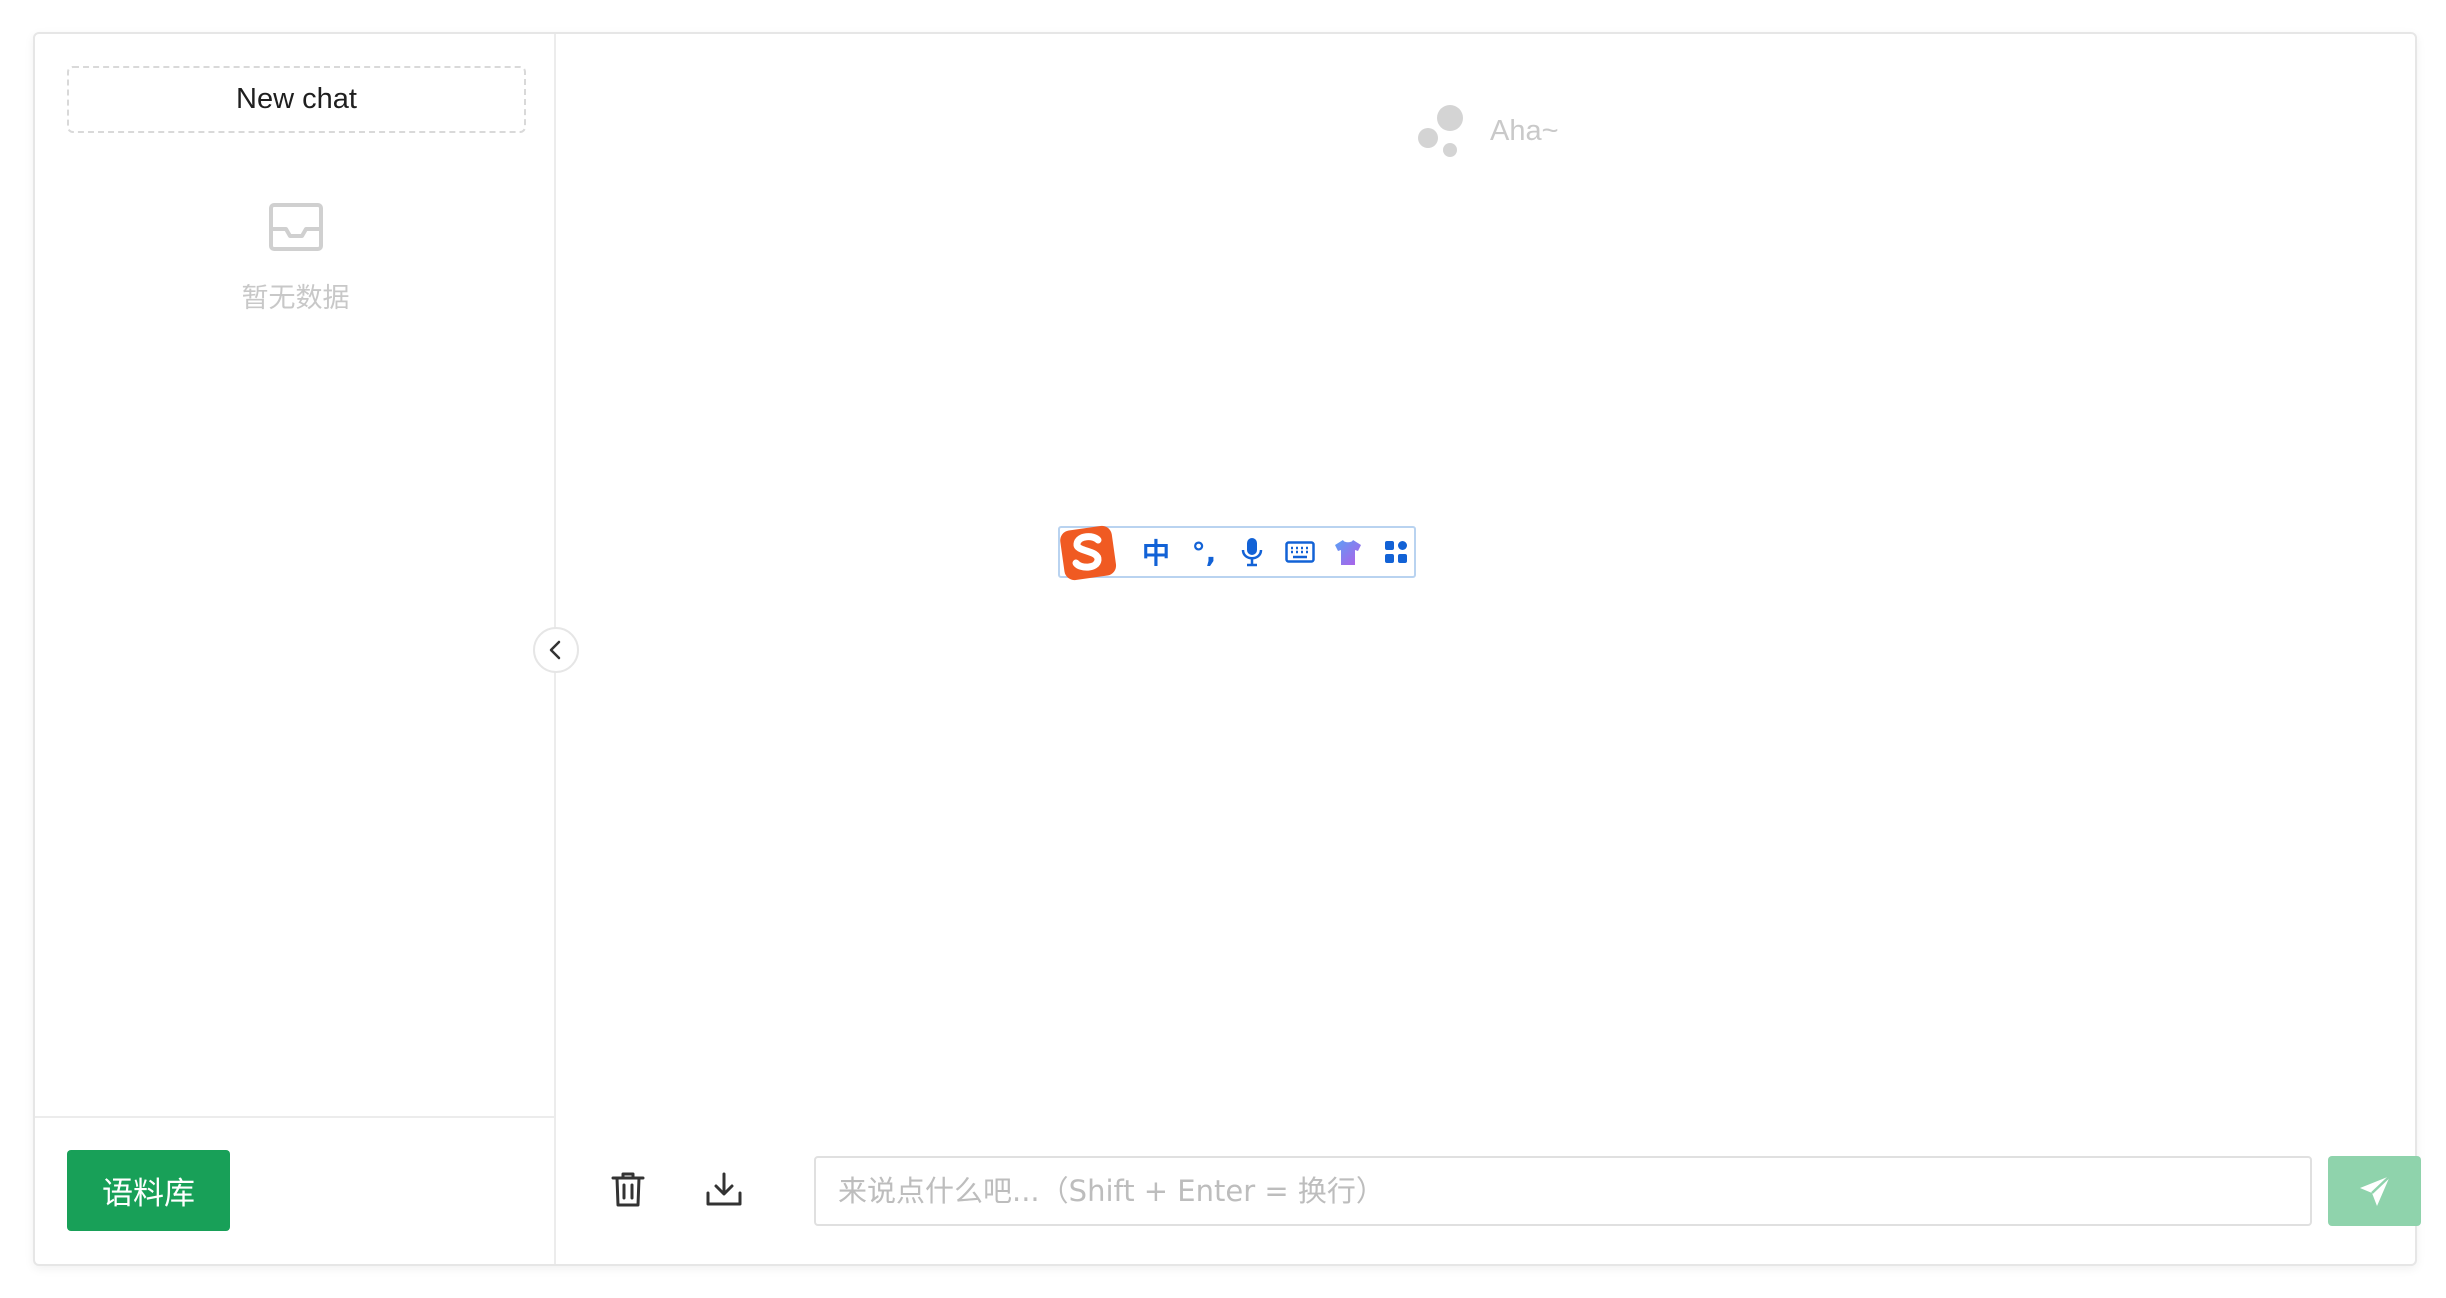  Describe the element at coordinates (1088, 552) in the screenshot. I see `sogou-logo-icon` at that location.